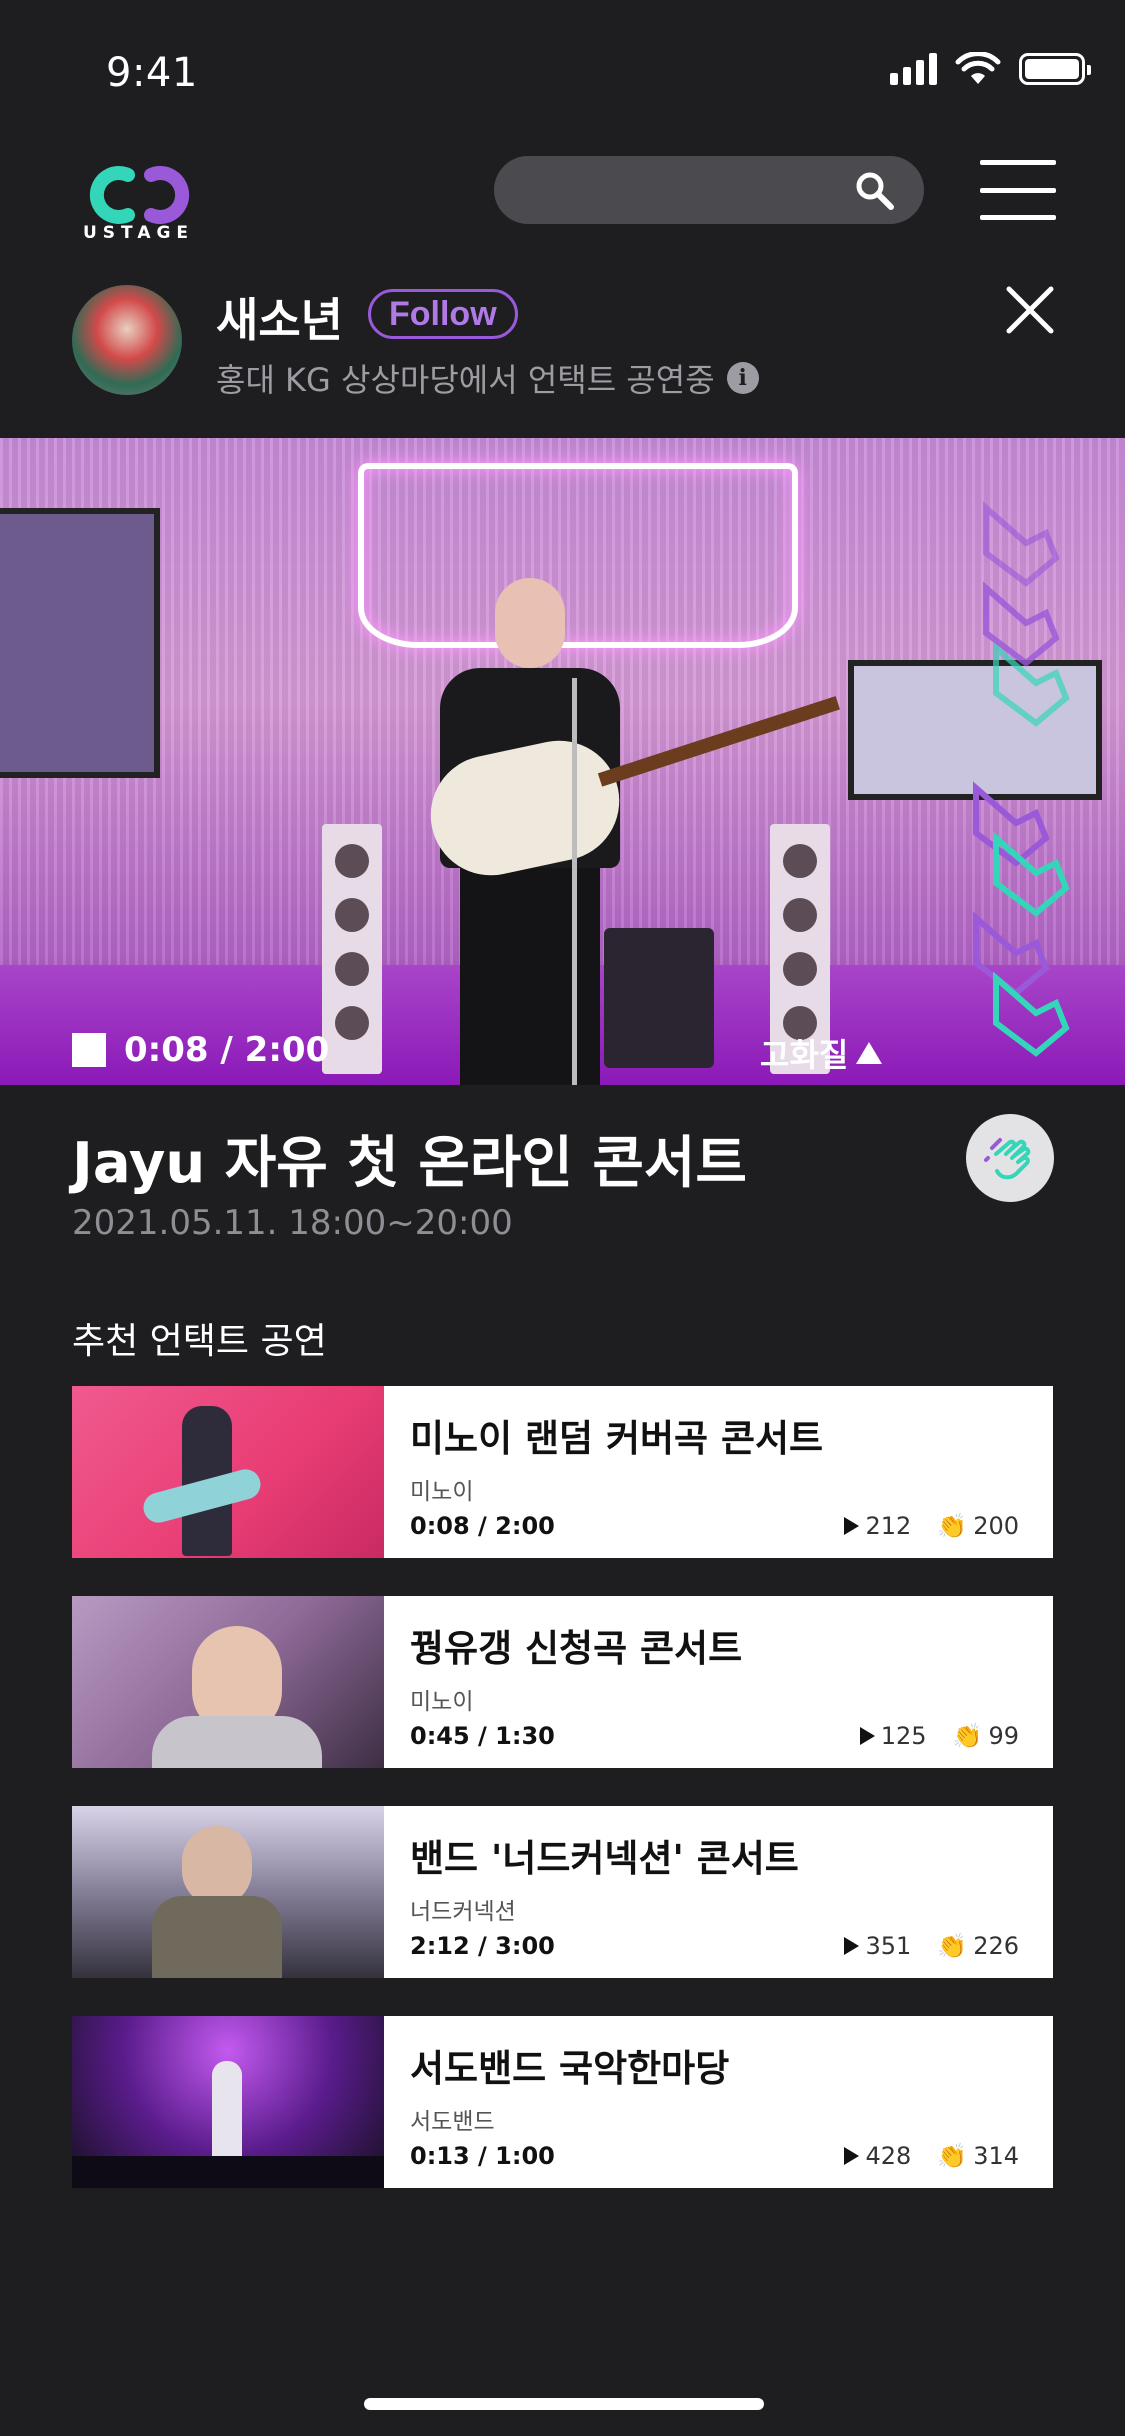 This screenshot has width=1125, height=2436. I want to click on play-count: 212, so click(888, 1526).